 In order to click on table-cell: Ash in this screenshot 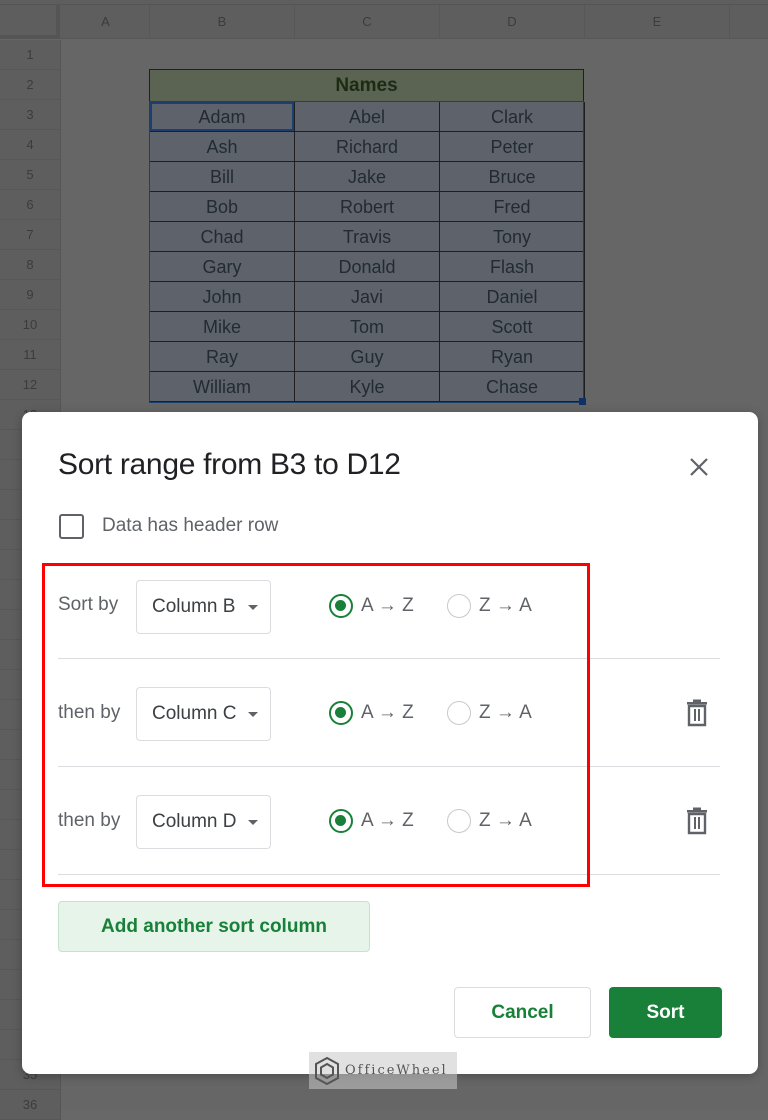, I will do `click(222, 147)`.